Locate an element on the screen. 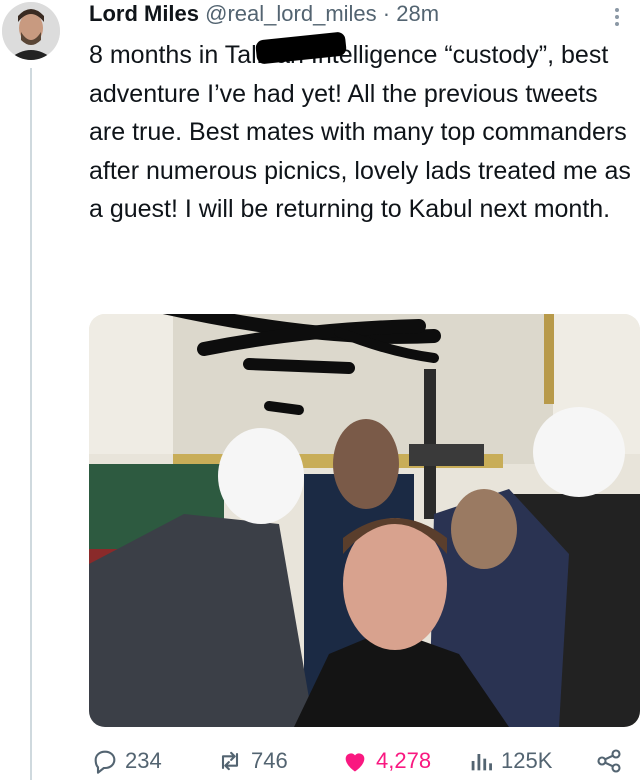 Image resolution: width=640 pixels, height=780 pixels. reply-button: 234 is located at coordinates (126, 761).